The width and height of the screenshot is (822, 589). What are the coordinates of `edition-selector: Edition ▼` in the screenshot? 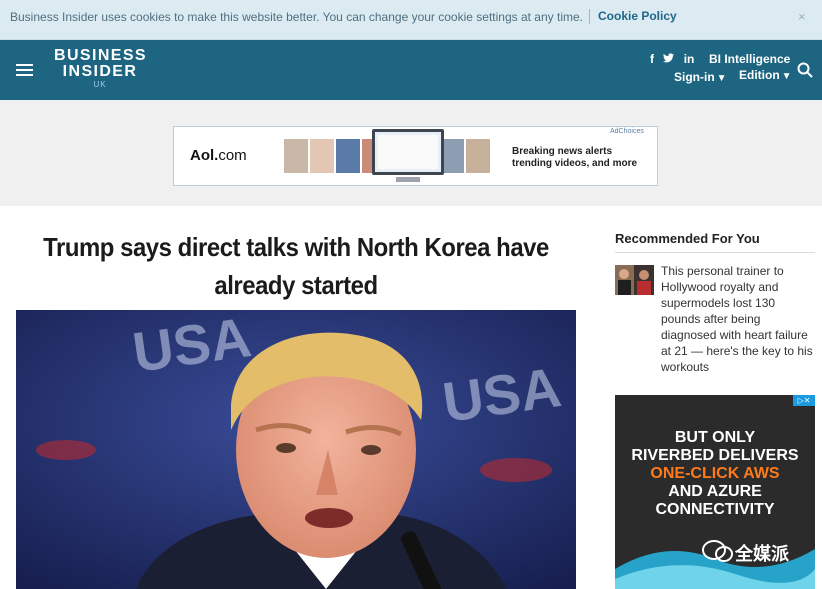 It's located at (765, 75).